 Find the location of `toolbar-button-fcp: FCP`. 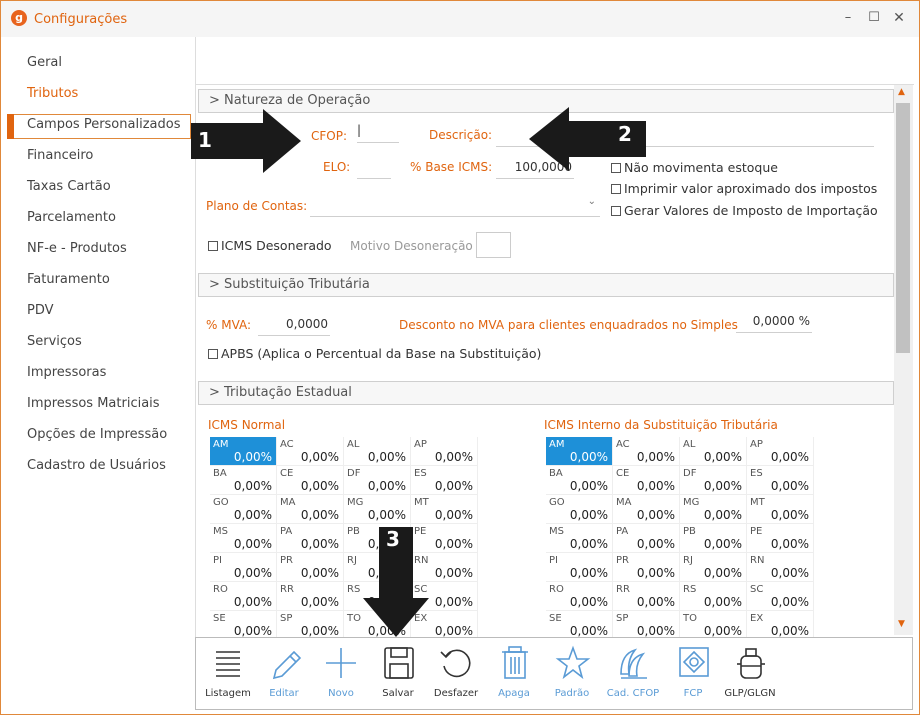

toolbar-button-fcp: FCP is located at coordinates (693, 673).